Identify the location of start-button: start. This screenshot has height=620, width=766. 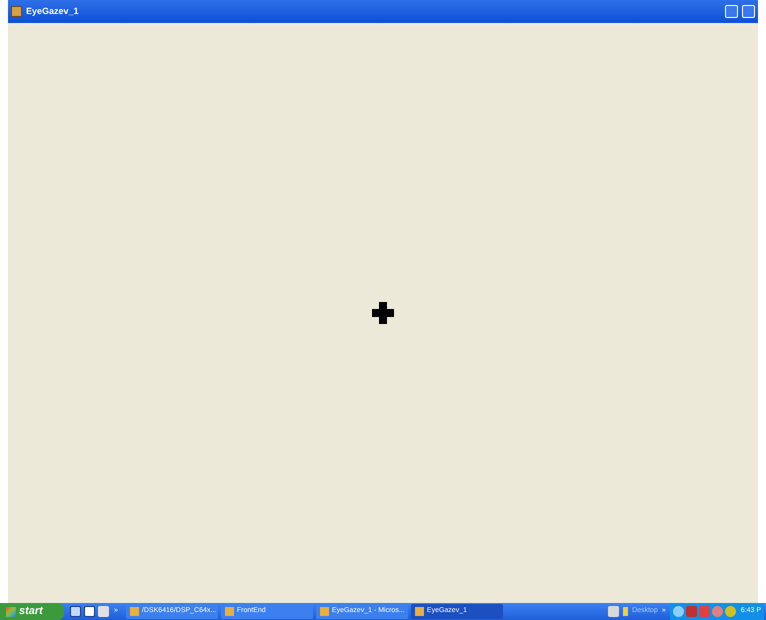
(32, 611).